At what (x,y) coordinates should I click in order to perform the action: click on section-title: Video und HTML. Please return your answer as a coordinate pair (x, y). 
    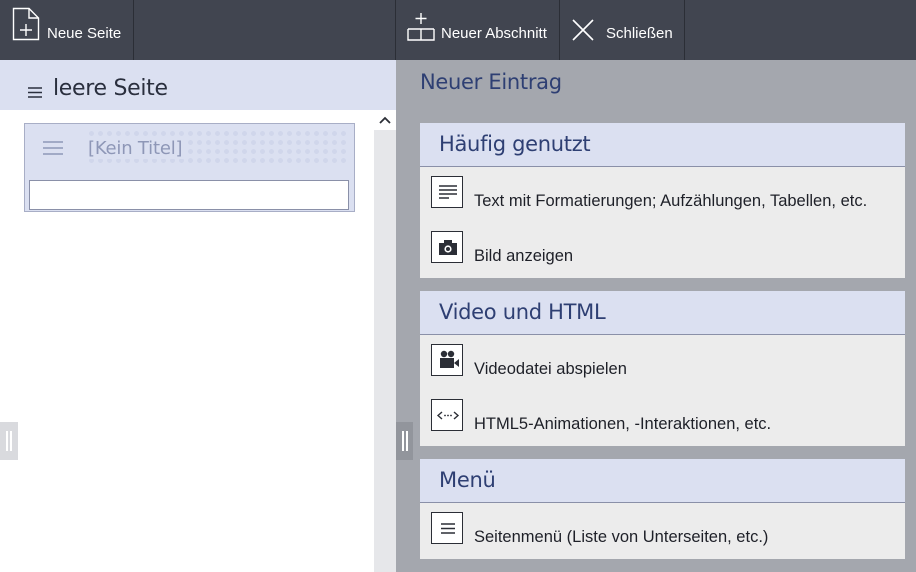
    Looking at the image, I should click on (522, 312).